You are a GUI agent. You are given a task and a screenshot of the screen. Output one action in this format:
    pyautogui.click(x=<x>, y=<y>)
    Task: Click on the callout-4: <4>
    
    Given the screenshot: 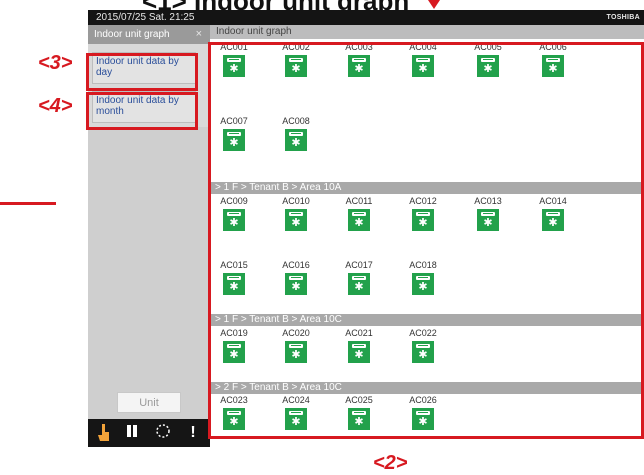 What is the action you would take?
    pyautogui.click(x=55, y=106)
    